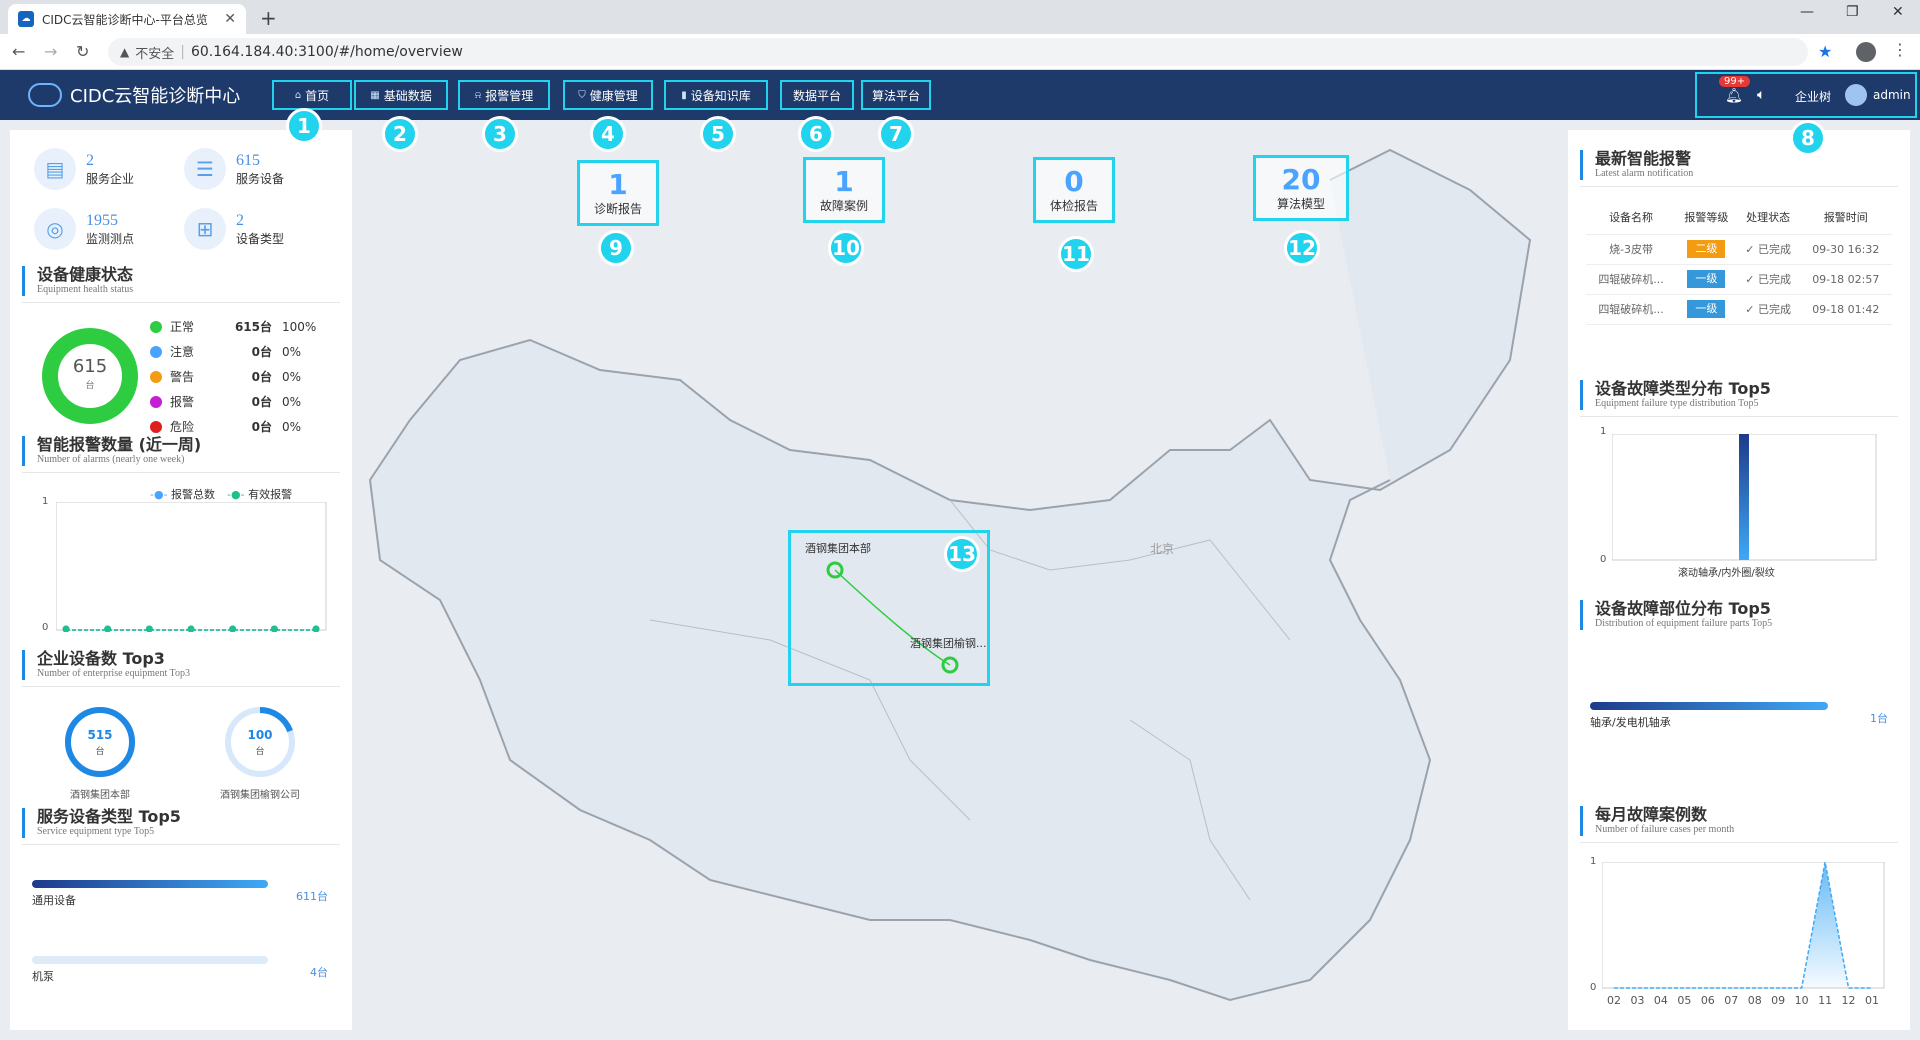 This screenshot has height=1040, width=1920. I want to click on col-level: 报警等级, so click(1706, 217).